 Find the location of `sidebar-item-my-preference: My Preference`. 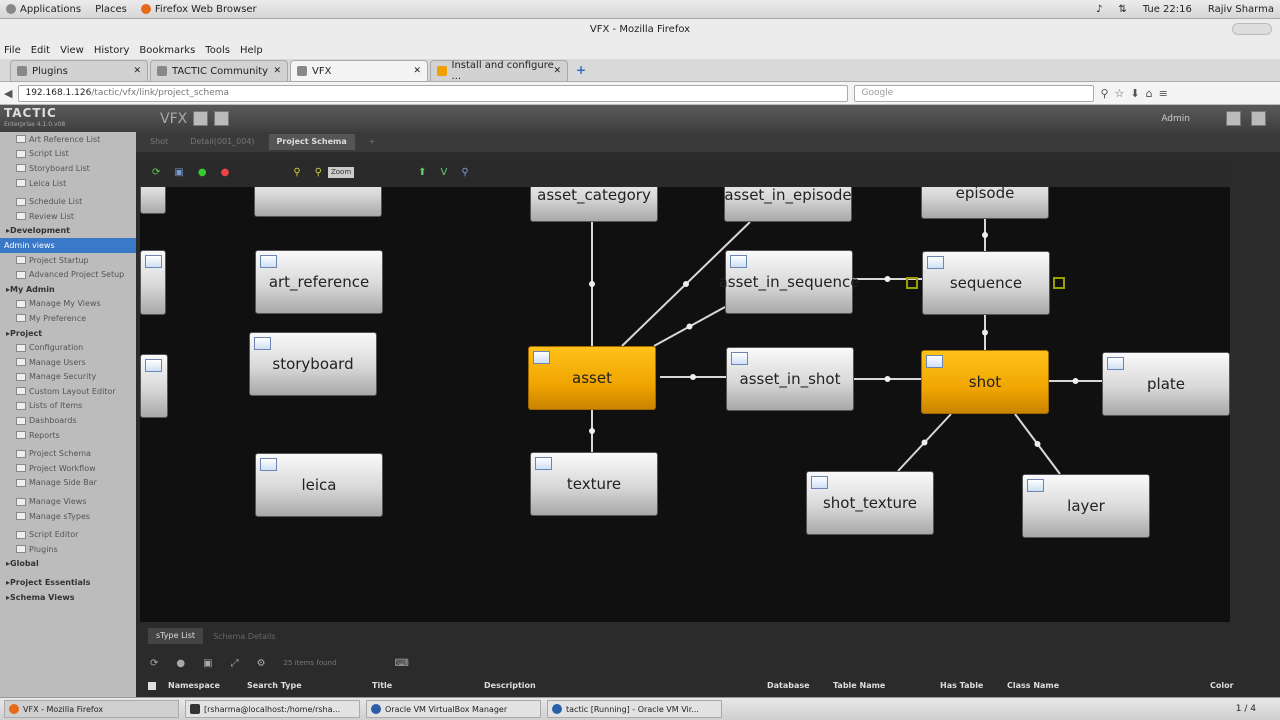

sidebar-item-my-preference: My Preference is located at coordinates (68, 318).